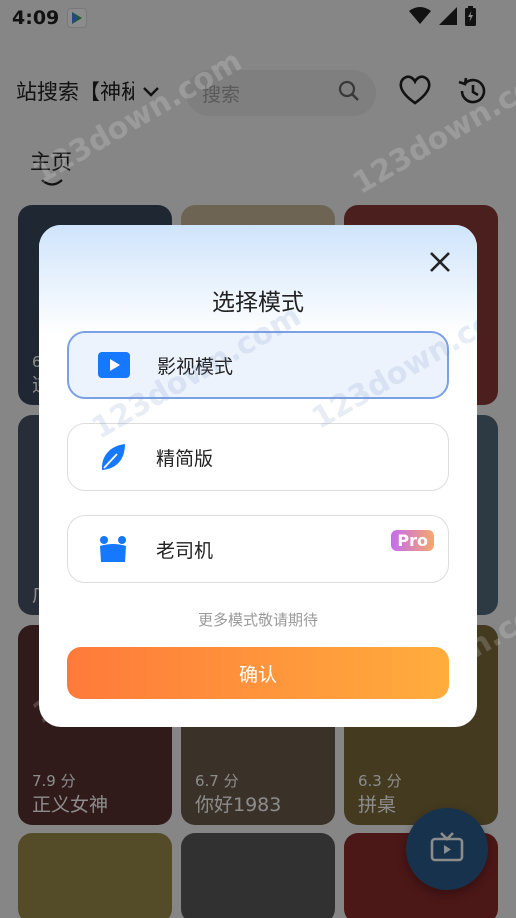 This screenshot has height=918, width=516. I want to click on dialog-title: 选择模式, so click(258, 303).